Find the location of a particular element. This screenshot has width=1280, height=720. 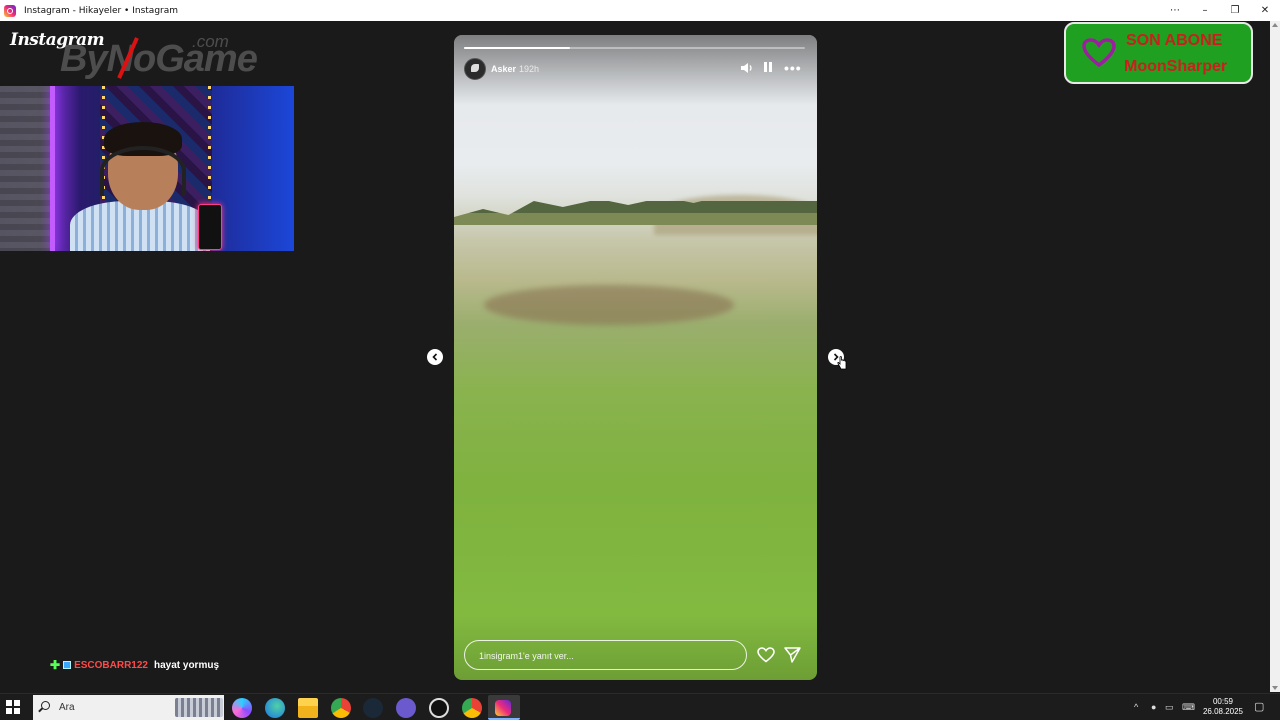

steam-icon is located at coordinates (373, 708).